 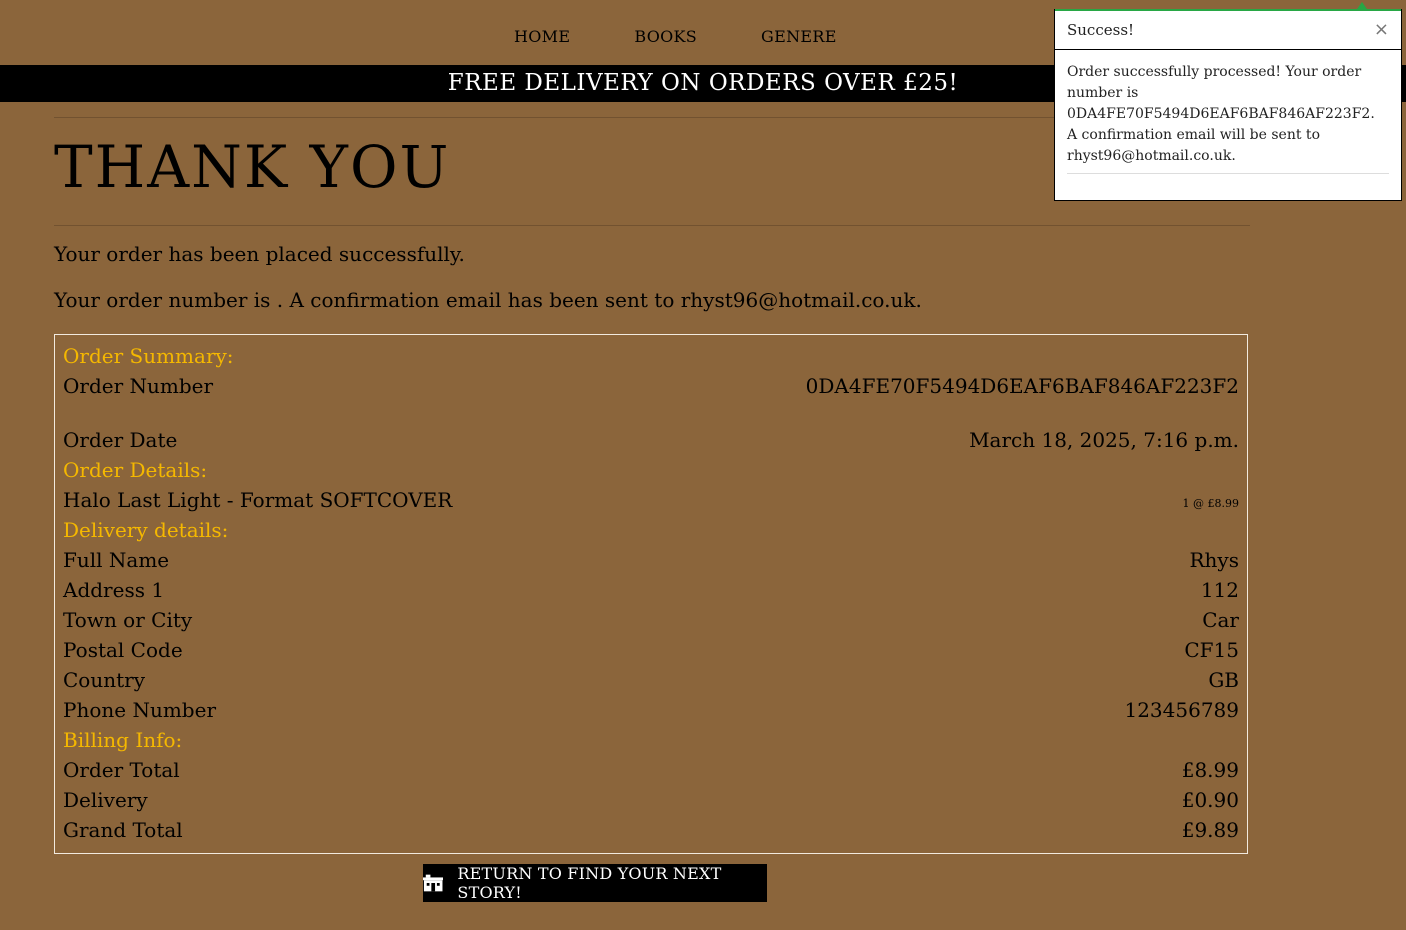 What do you see at coordinates (1211, 650) in the screenshot?
I see `postal-code-value: CF15` at bounding box center [1211, 650].